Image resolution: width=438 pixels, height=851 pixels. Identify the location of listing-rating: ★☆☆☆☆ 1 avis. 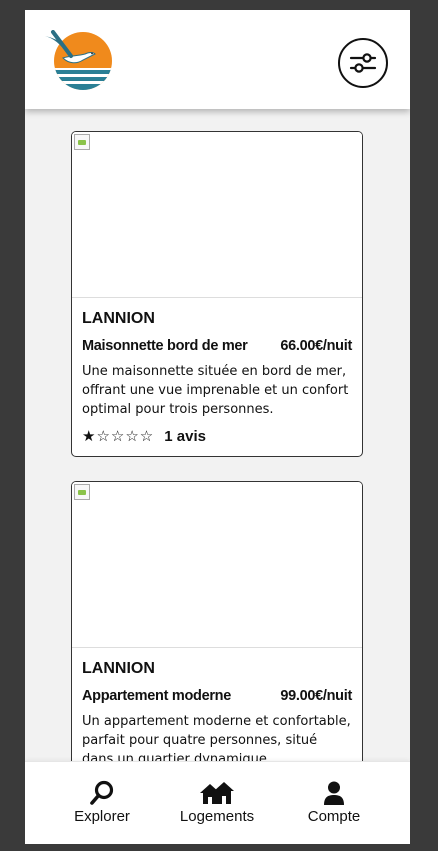
(217, 436).